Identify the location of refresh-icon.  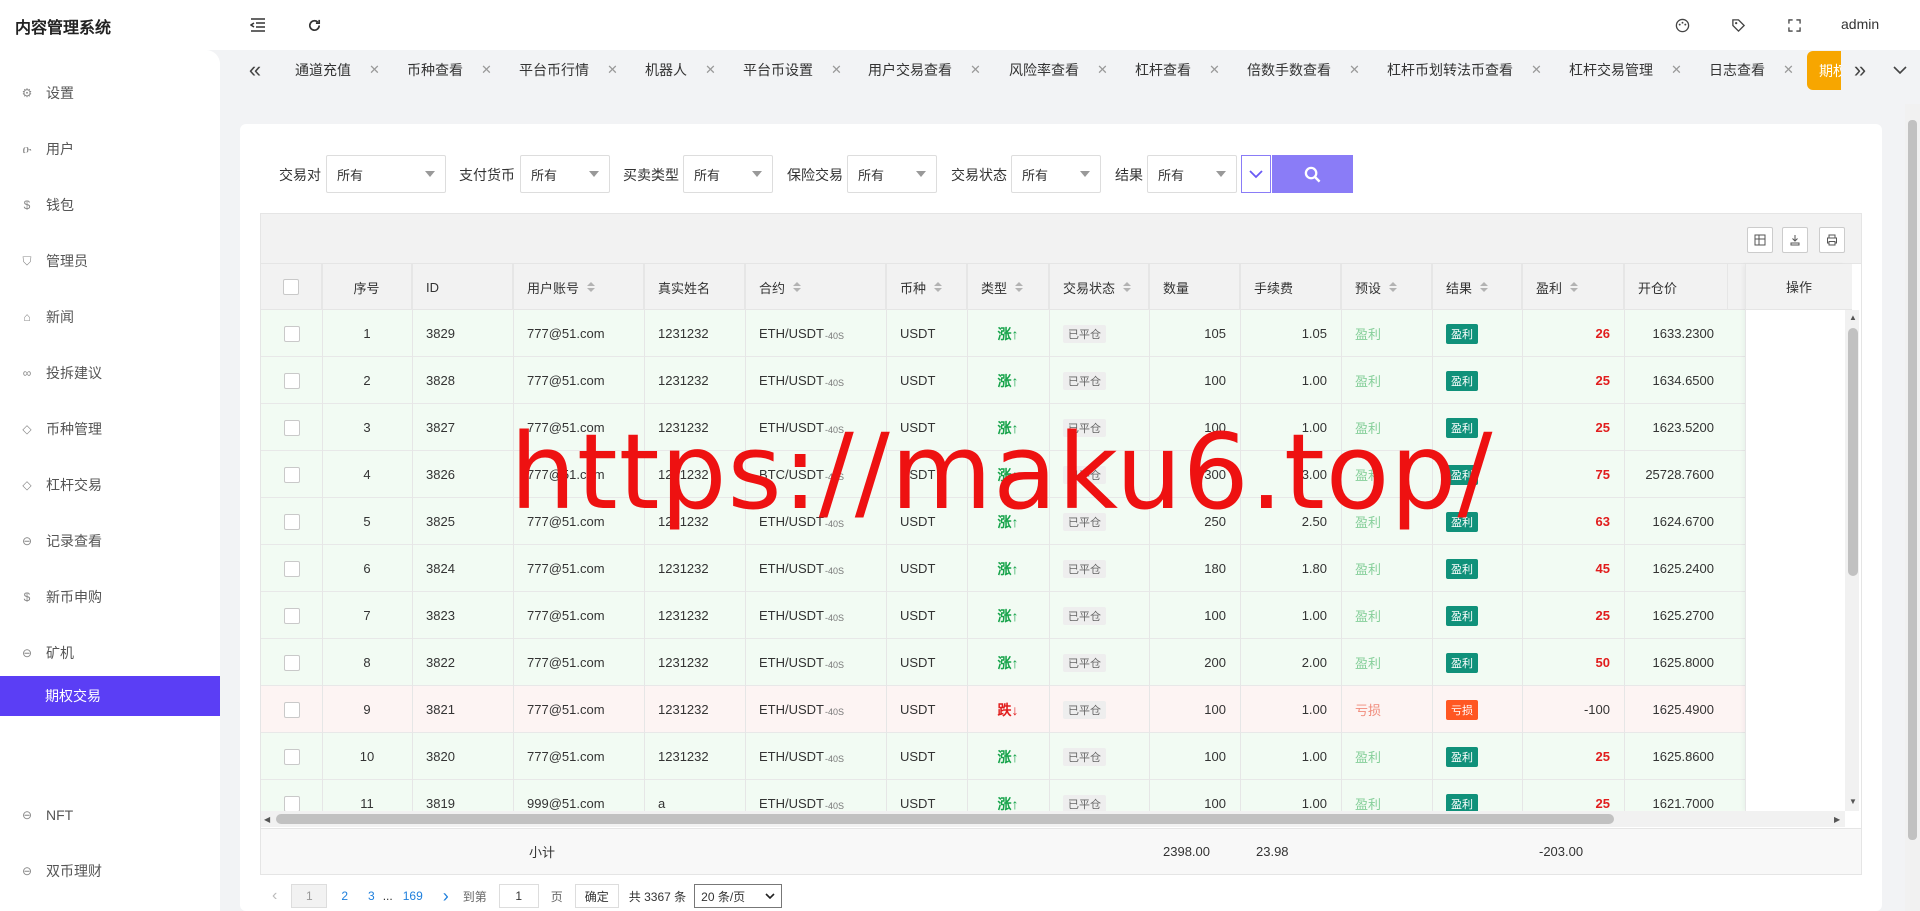
(314, 25).